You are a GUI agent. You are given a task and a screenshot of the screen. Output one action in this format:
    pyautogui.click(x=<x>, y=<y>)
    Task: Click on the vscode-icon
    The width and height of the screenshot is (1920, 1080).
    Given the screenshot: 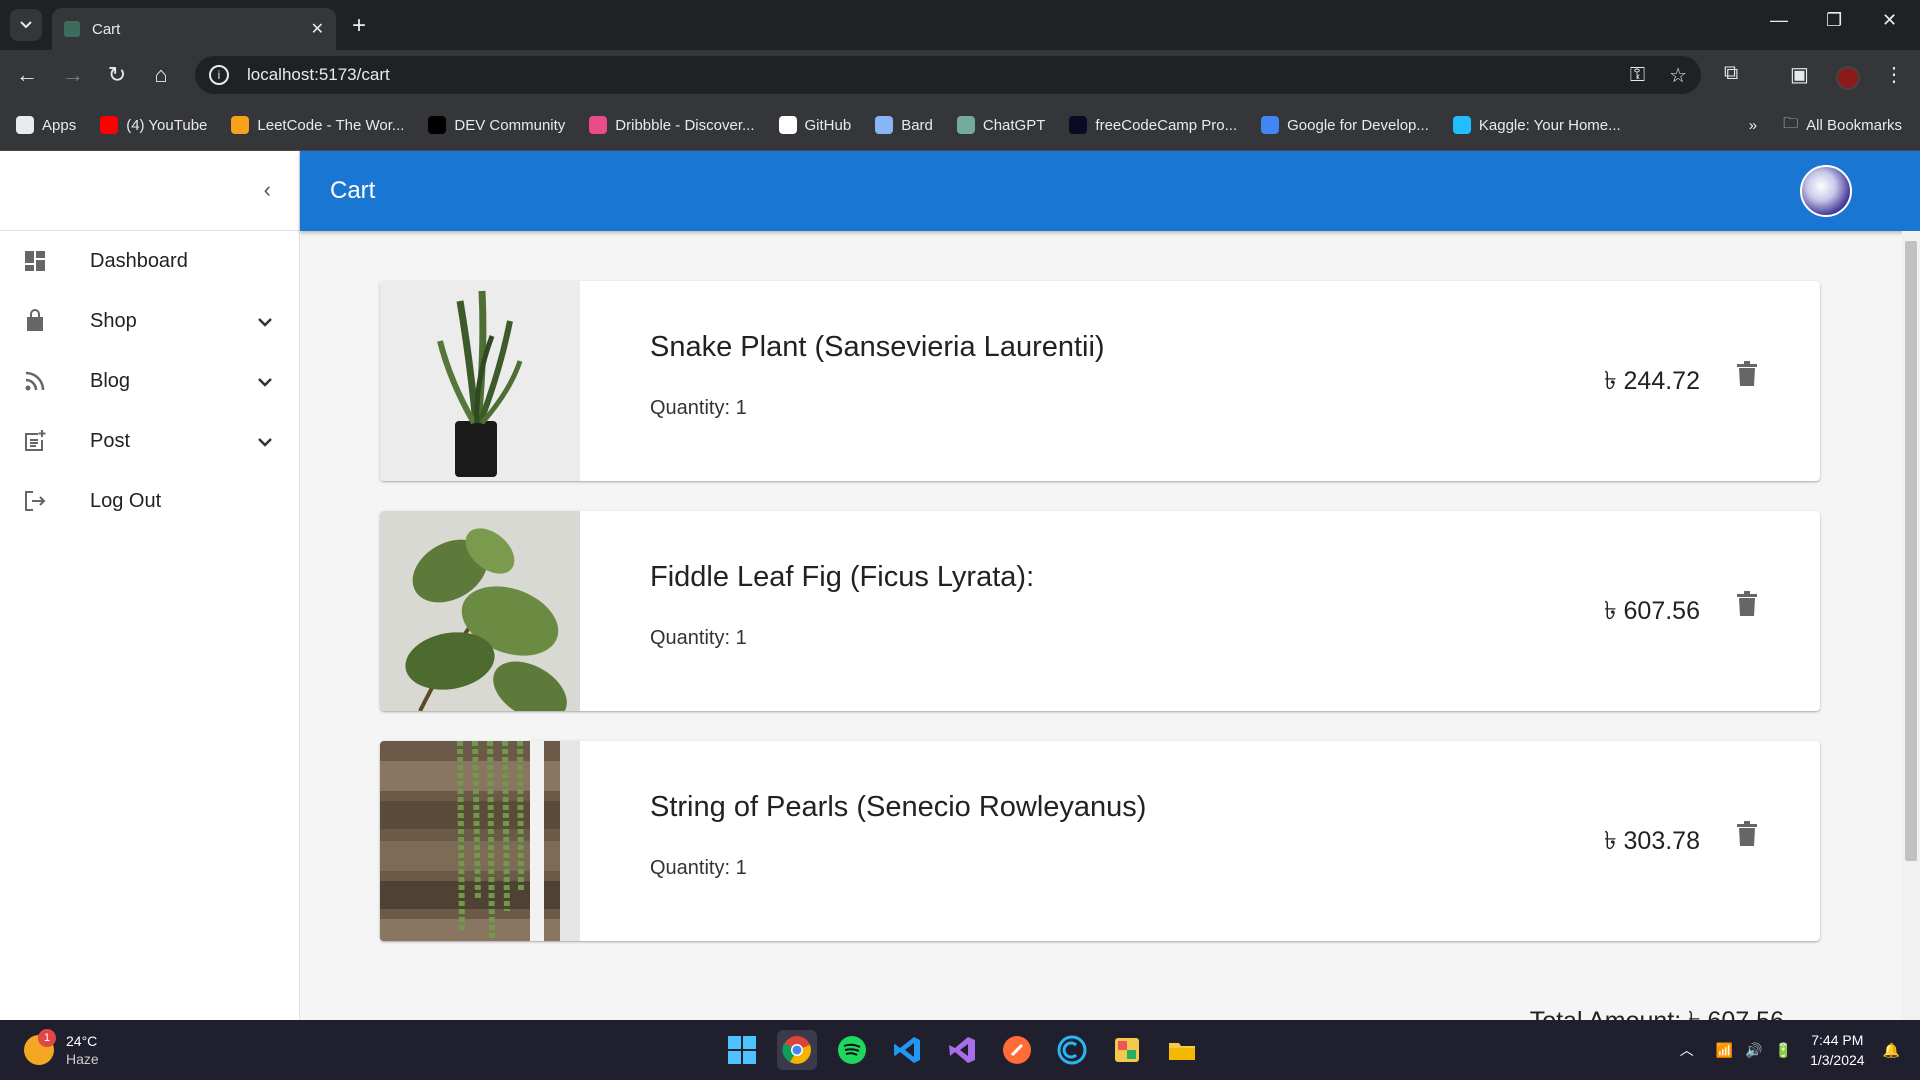 What is the action you would take?
    pyautogui.click(x=907, y=1050)
    